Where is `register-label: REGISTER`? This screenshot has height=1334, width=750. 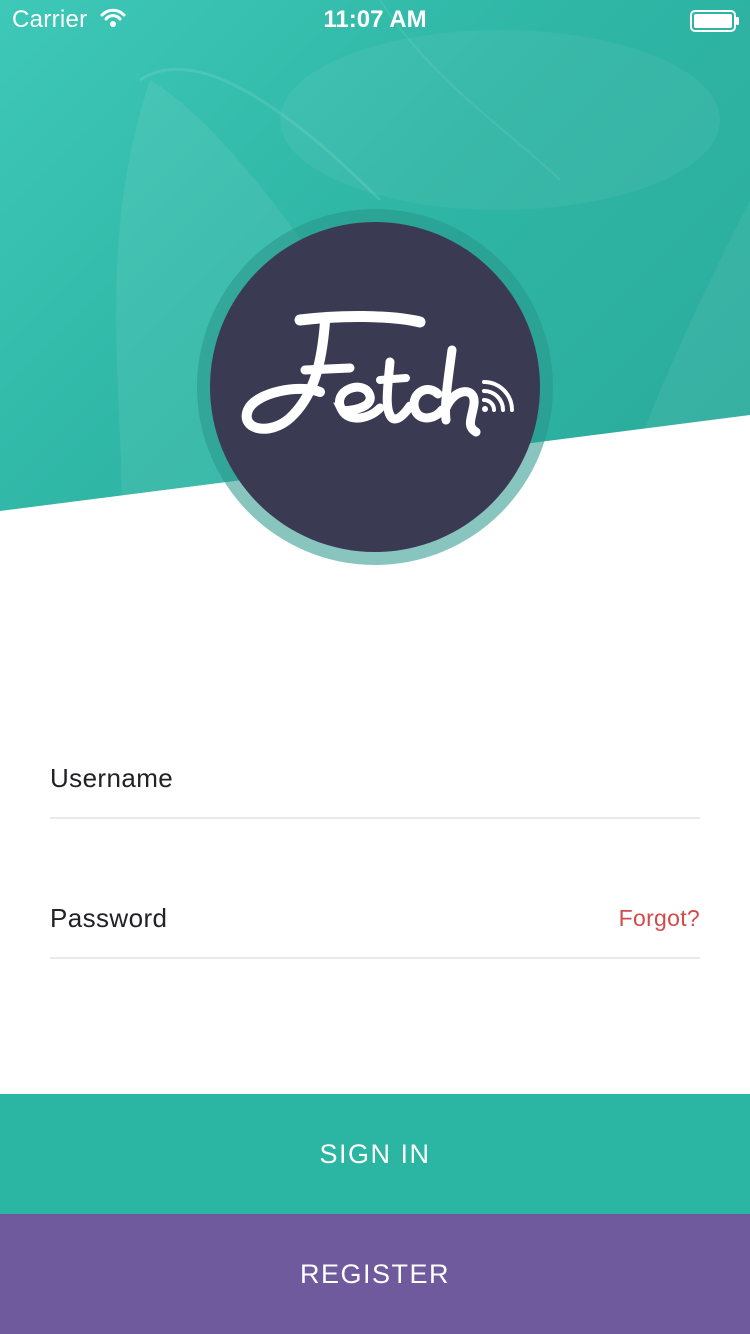
register-label: REGISTER is located at coordinates (375, 1273).